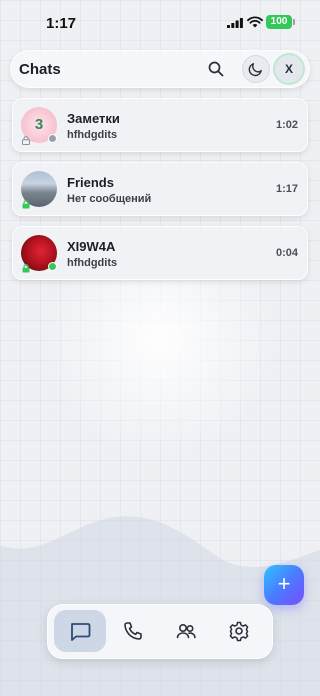 The width and height of the screenshot is (320, 696). What do you see at coordinates (40, 69) in the screenshot?
I see `page-title: Chats` at bounding box center [40, 69].